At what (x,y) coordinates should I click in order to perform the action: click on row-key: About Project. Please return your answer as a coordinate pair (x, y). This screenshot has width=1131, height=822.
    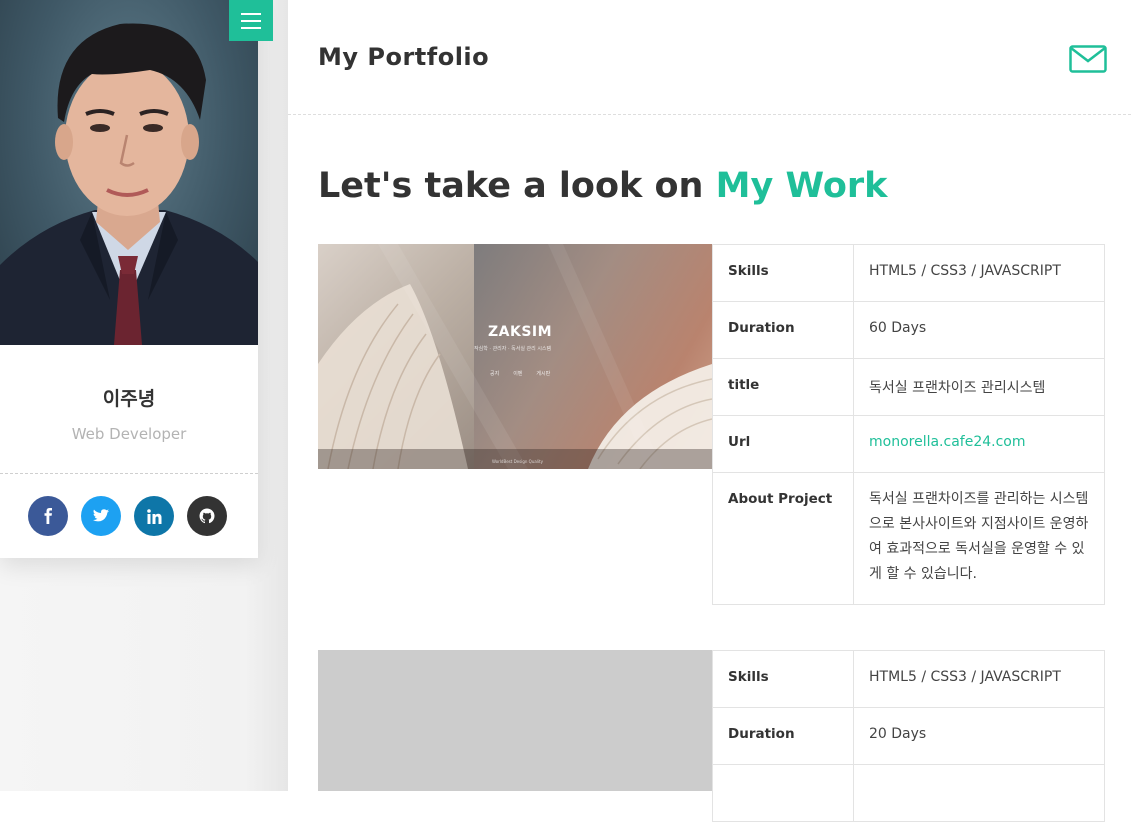
    Looking at the image, I should click on (783, 538).